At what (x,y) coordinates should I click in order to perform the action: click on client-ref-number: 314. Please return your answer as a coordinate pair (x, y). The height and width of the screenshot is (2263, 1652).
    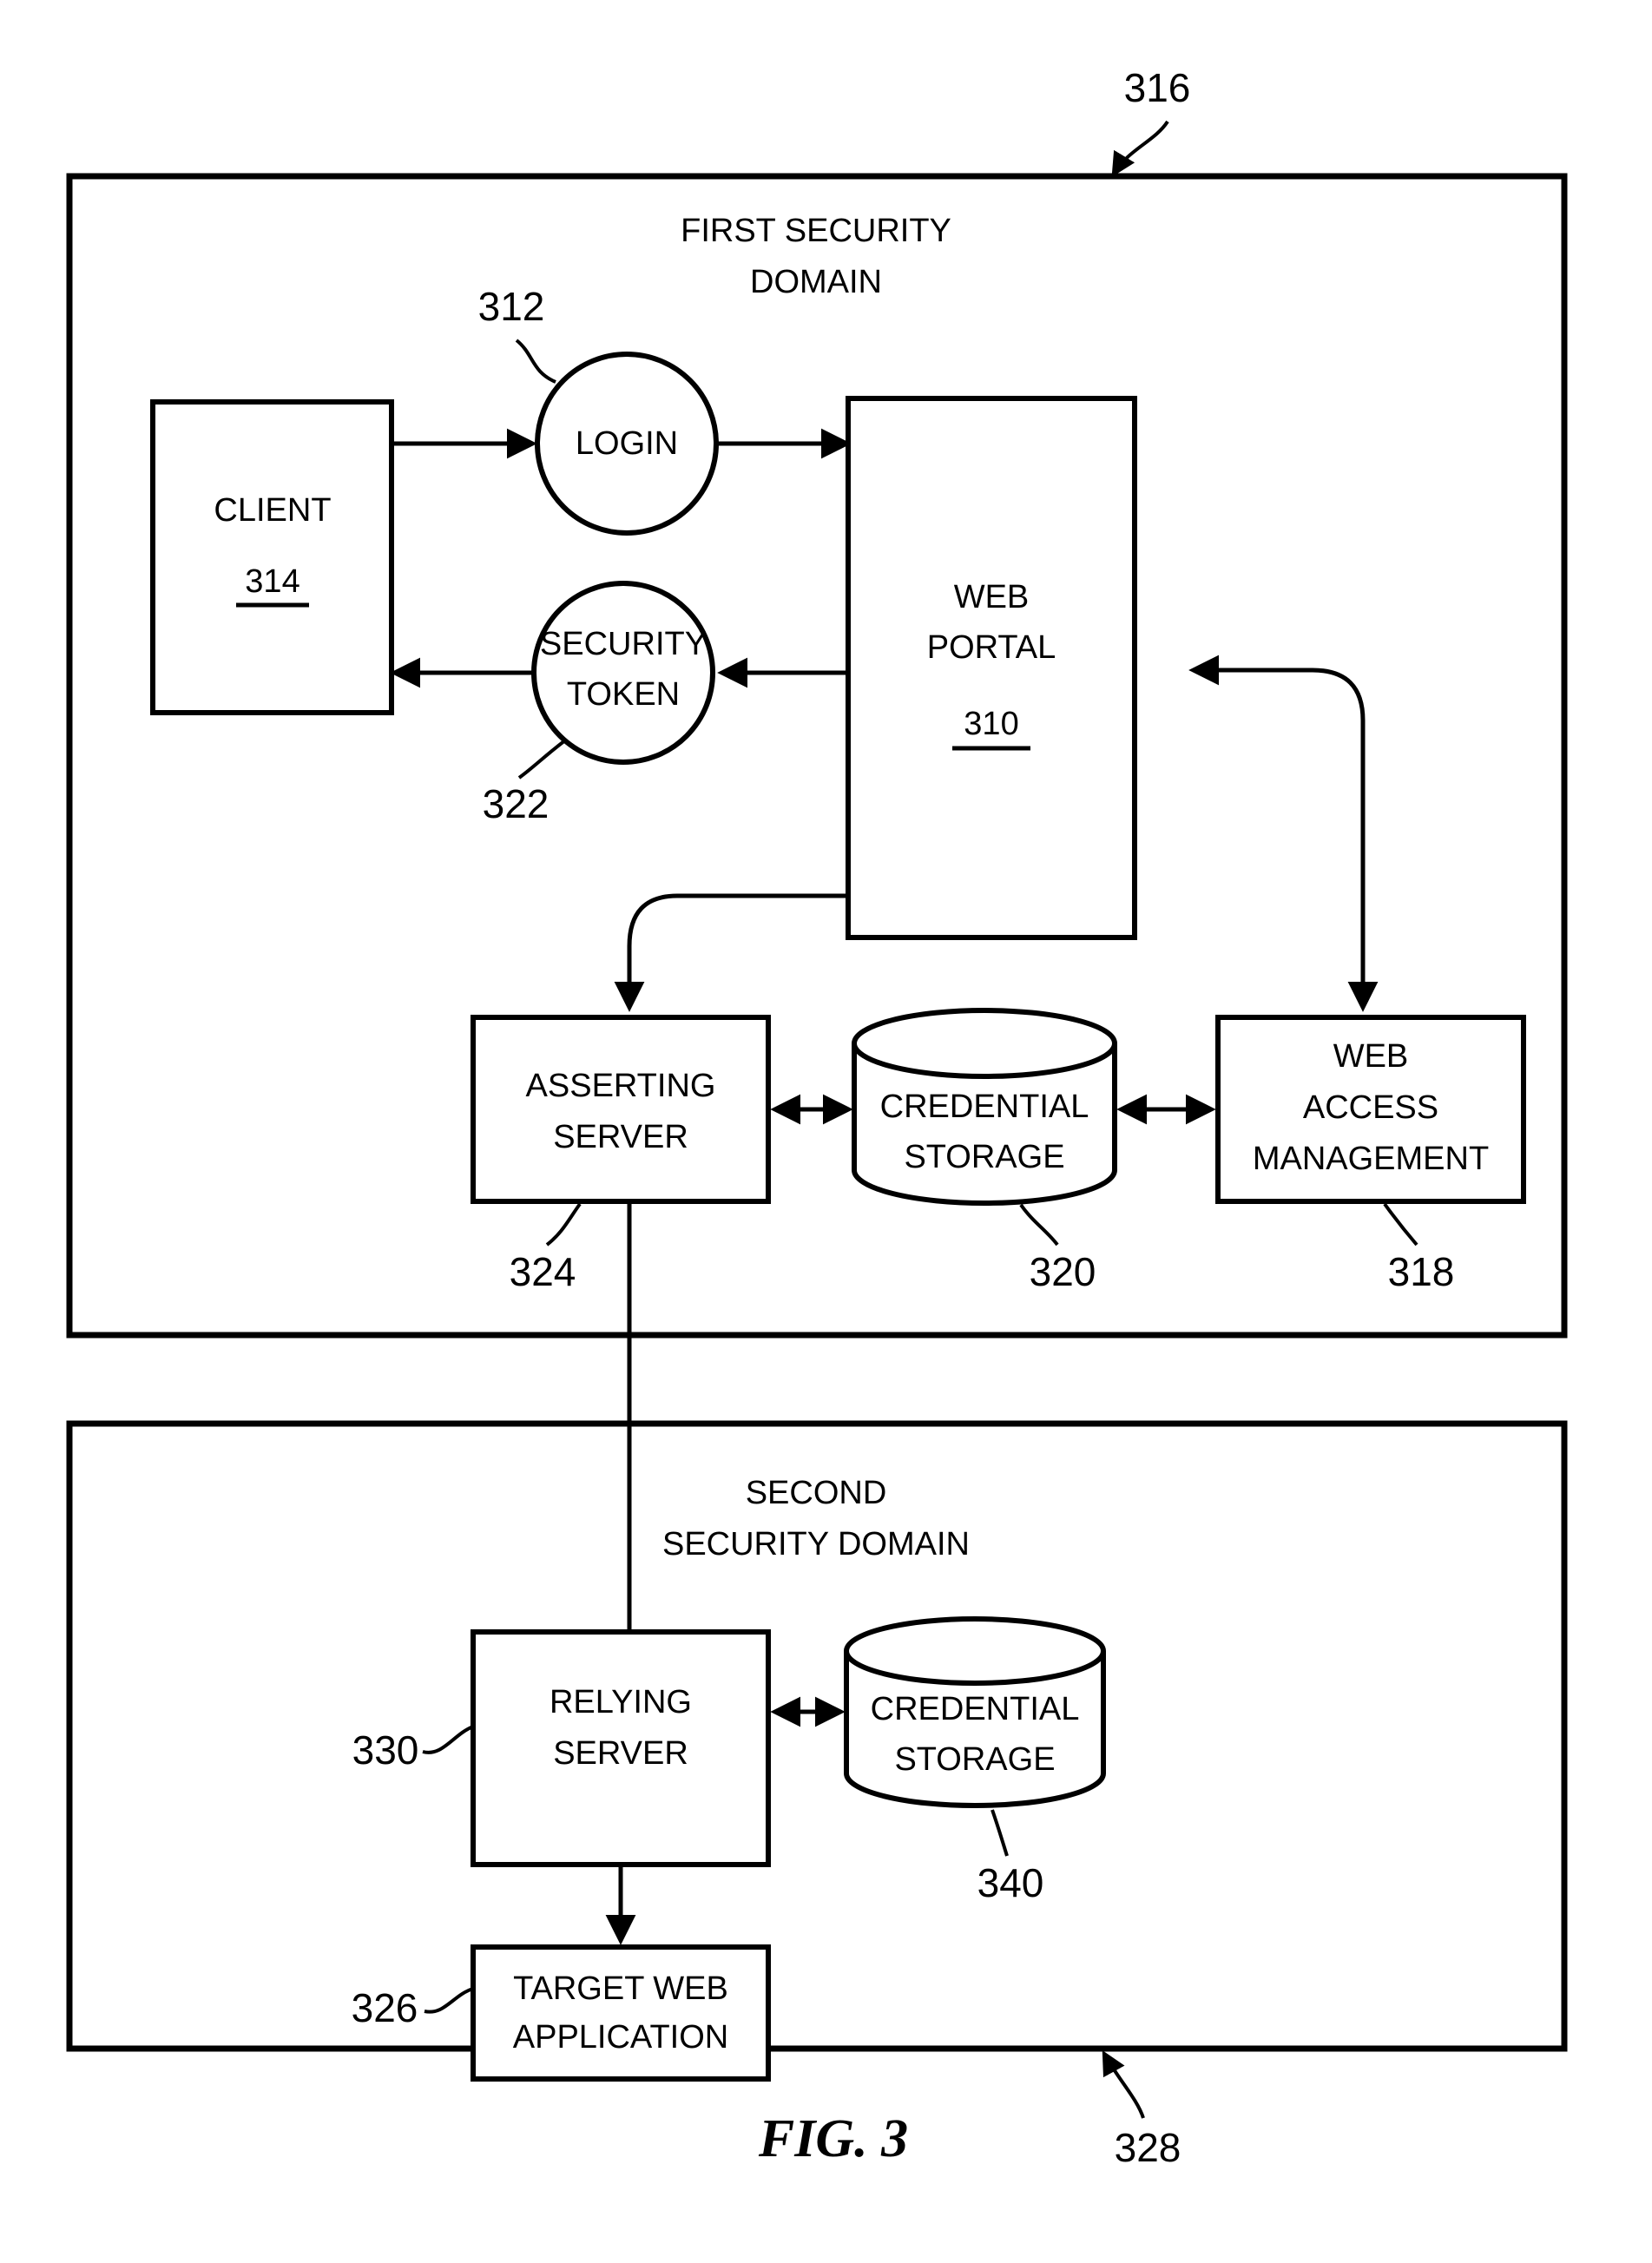
    Looking at the image, I should click on (272, 581).